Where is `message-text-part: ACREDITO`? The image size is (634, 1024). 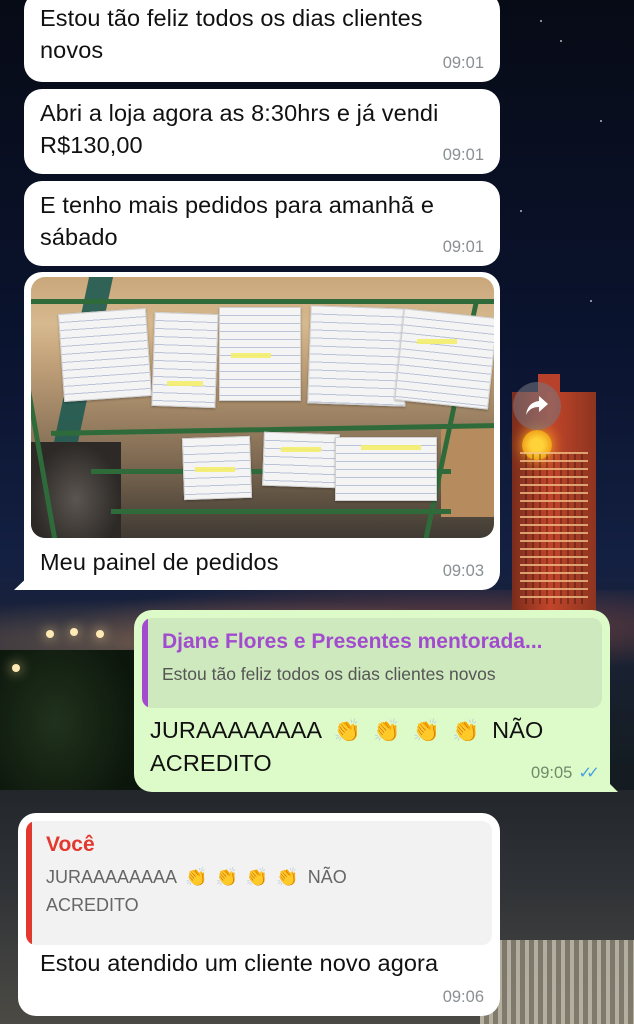 message-text-part: ACREDITO is located at coordinates (211, 763).